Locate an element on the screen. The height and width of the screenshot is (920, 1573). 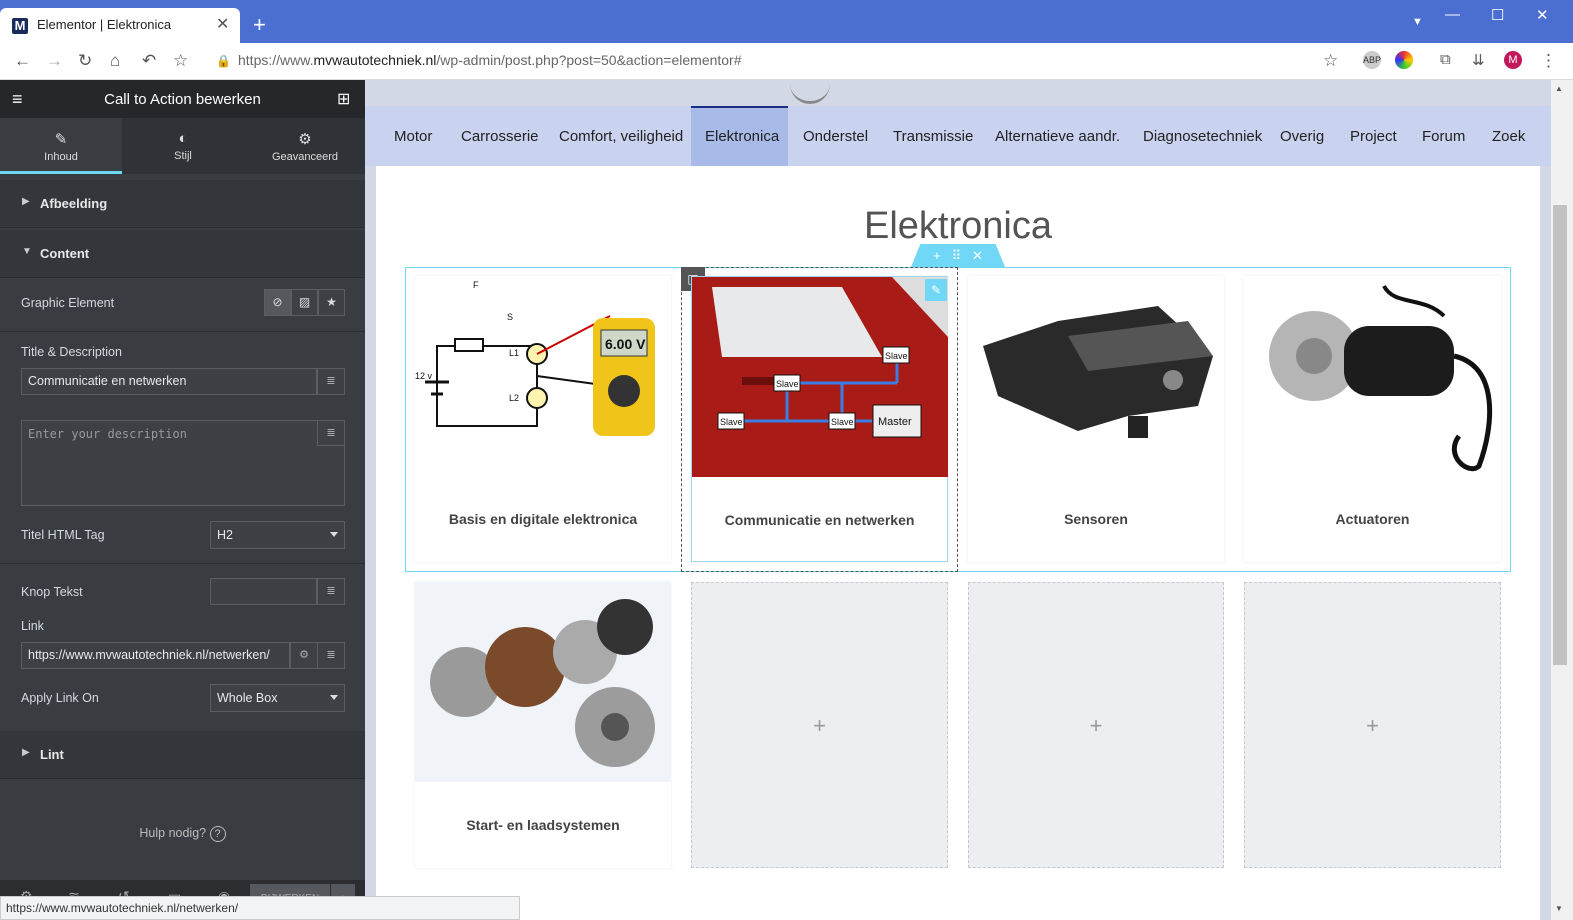
cta-card-actuatoren: Actuatoren is located at coordinates (1372, 419).